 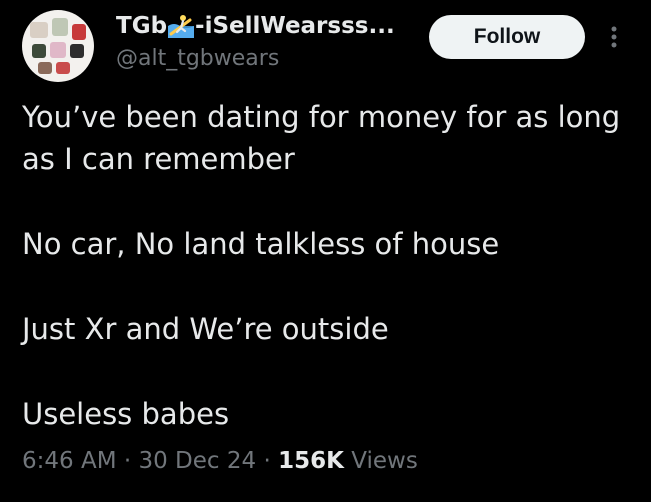 What do you see at coordinates (614, 37) in the screenshot?
I see `more-vertical-icon` at bounding box center [614, 37].